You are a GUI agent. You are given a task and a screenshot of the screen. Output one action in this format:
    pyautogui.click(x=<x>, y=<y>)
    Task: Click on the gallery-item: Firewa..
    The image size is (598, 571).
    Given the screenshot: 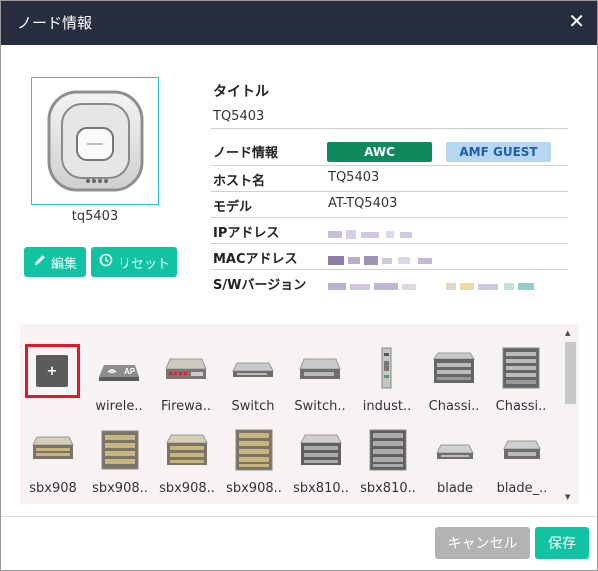 What is the action you would take?
    pyautogui.click(x=186, y=382)
    